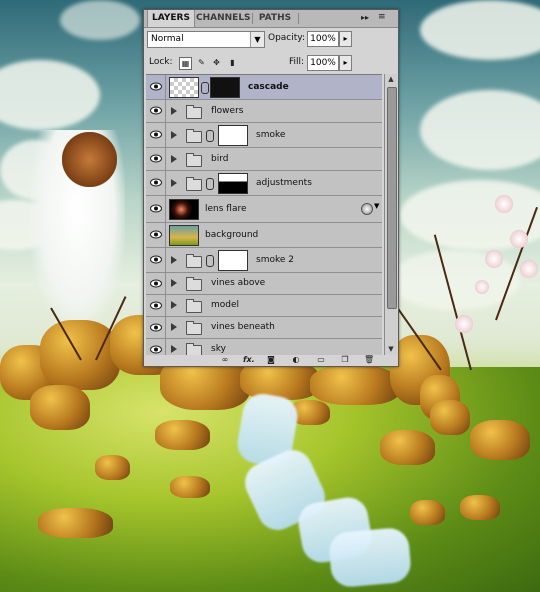 The image size is (540, 592). I want to click on panel-tab-bar: LAYERS CHANNELS PATHS ▸▸ ≡, so click(271, 19).